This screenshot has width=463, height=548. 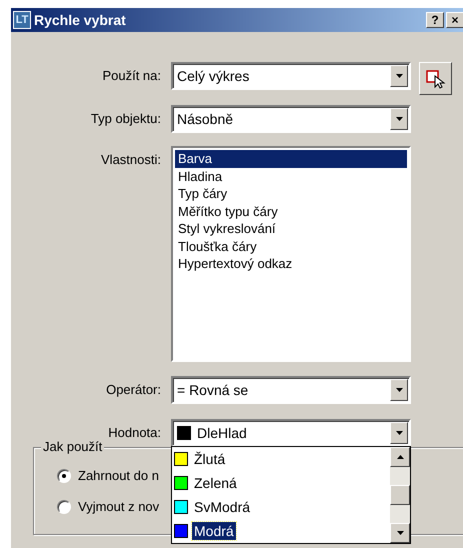 What do you see at coordinates (72, 446) in the screenshot?
I see `group-title: Jak použít` at bounding box center [72, 446].